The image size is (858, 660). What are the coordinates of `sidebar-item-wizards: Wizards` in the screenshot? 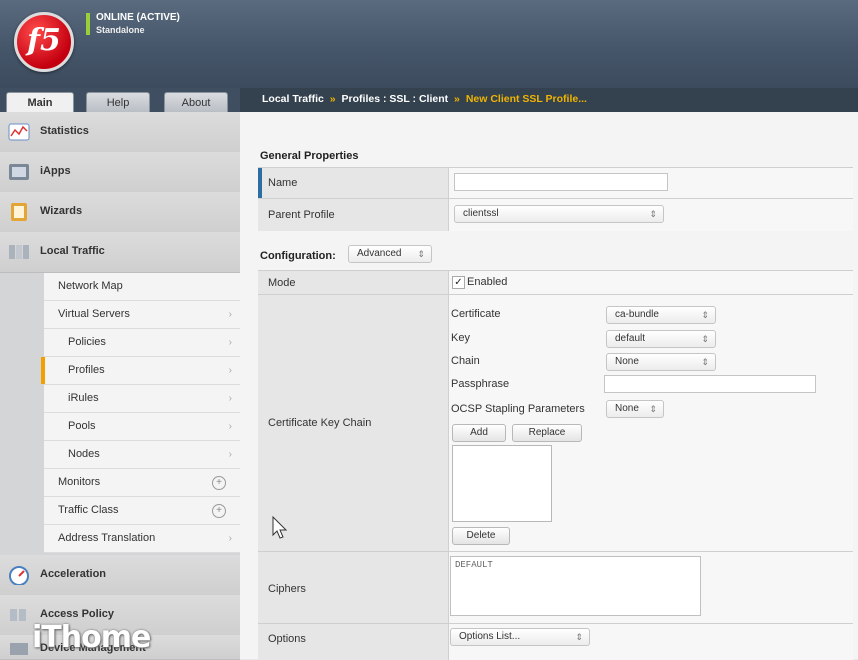 It's located at (120, 212).